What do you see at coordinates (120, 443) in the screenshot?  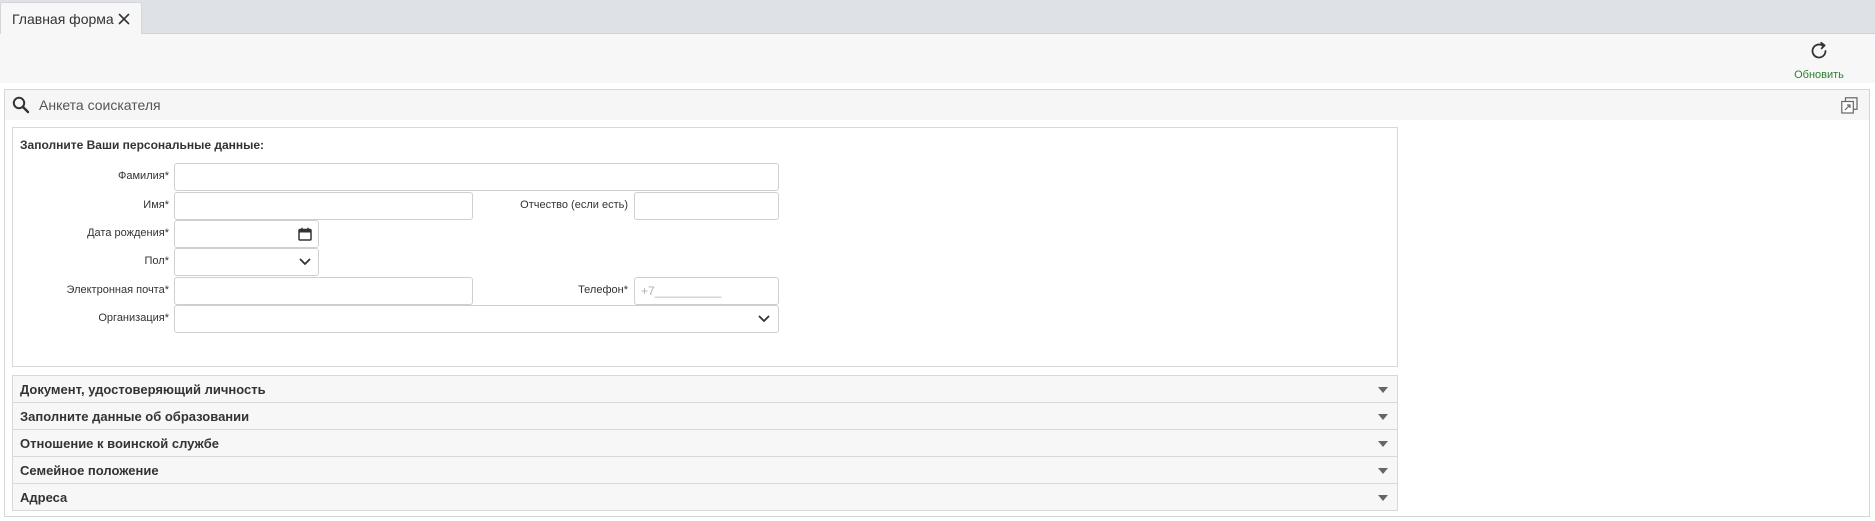 I see `section-label: Отношение к воинской службе` at bounding box center [120, 443].